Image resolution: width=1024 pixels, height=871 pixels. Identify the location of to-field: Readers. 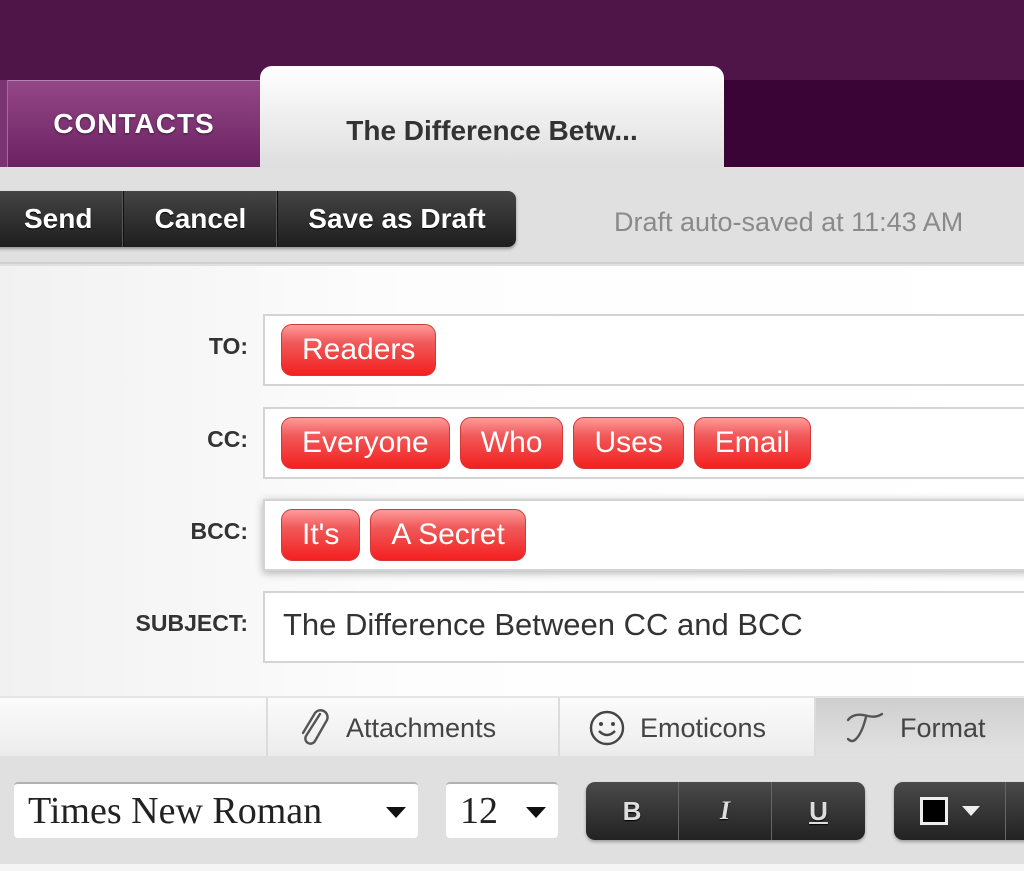
(643, 350).